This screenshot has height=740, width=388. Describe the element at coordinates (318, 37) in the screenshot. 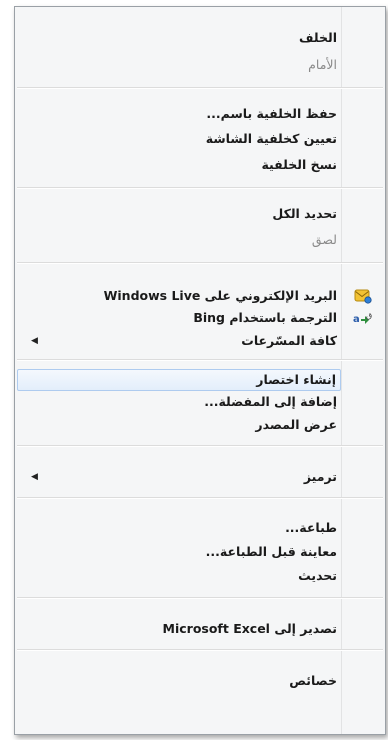

I see `menu-item-label: الخلف` at that location.